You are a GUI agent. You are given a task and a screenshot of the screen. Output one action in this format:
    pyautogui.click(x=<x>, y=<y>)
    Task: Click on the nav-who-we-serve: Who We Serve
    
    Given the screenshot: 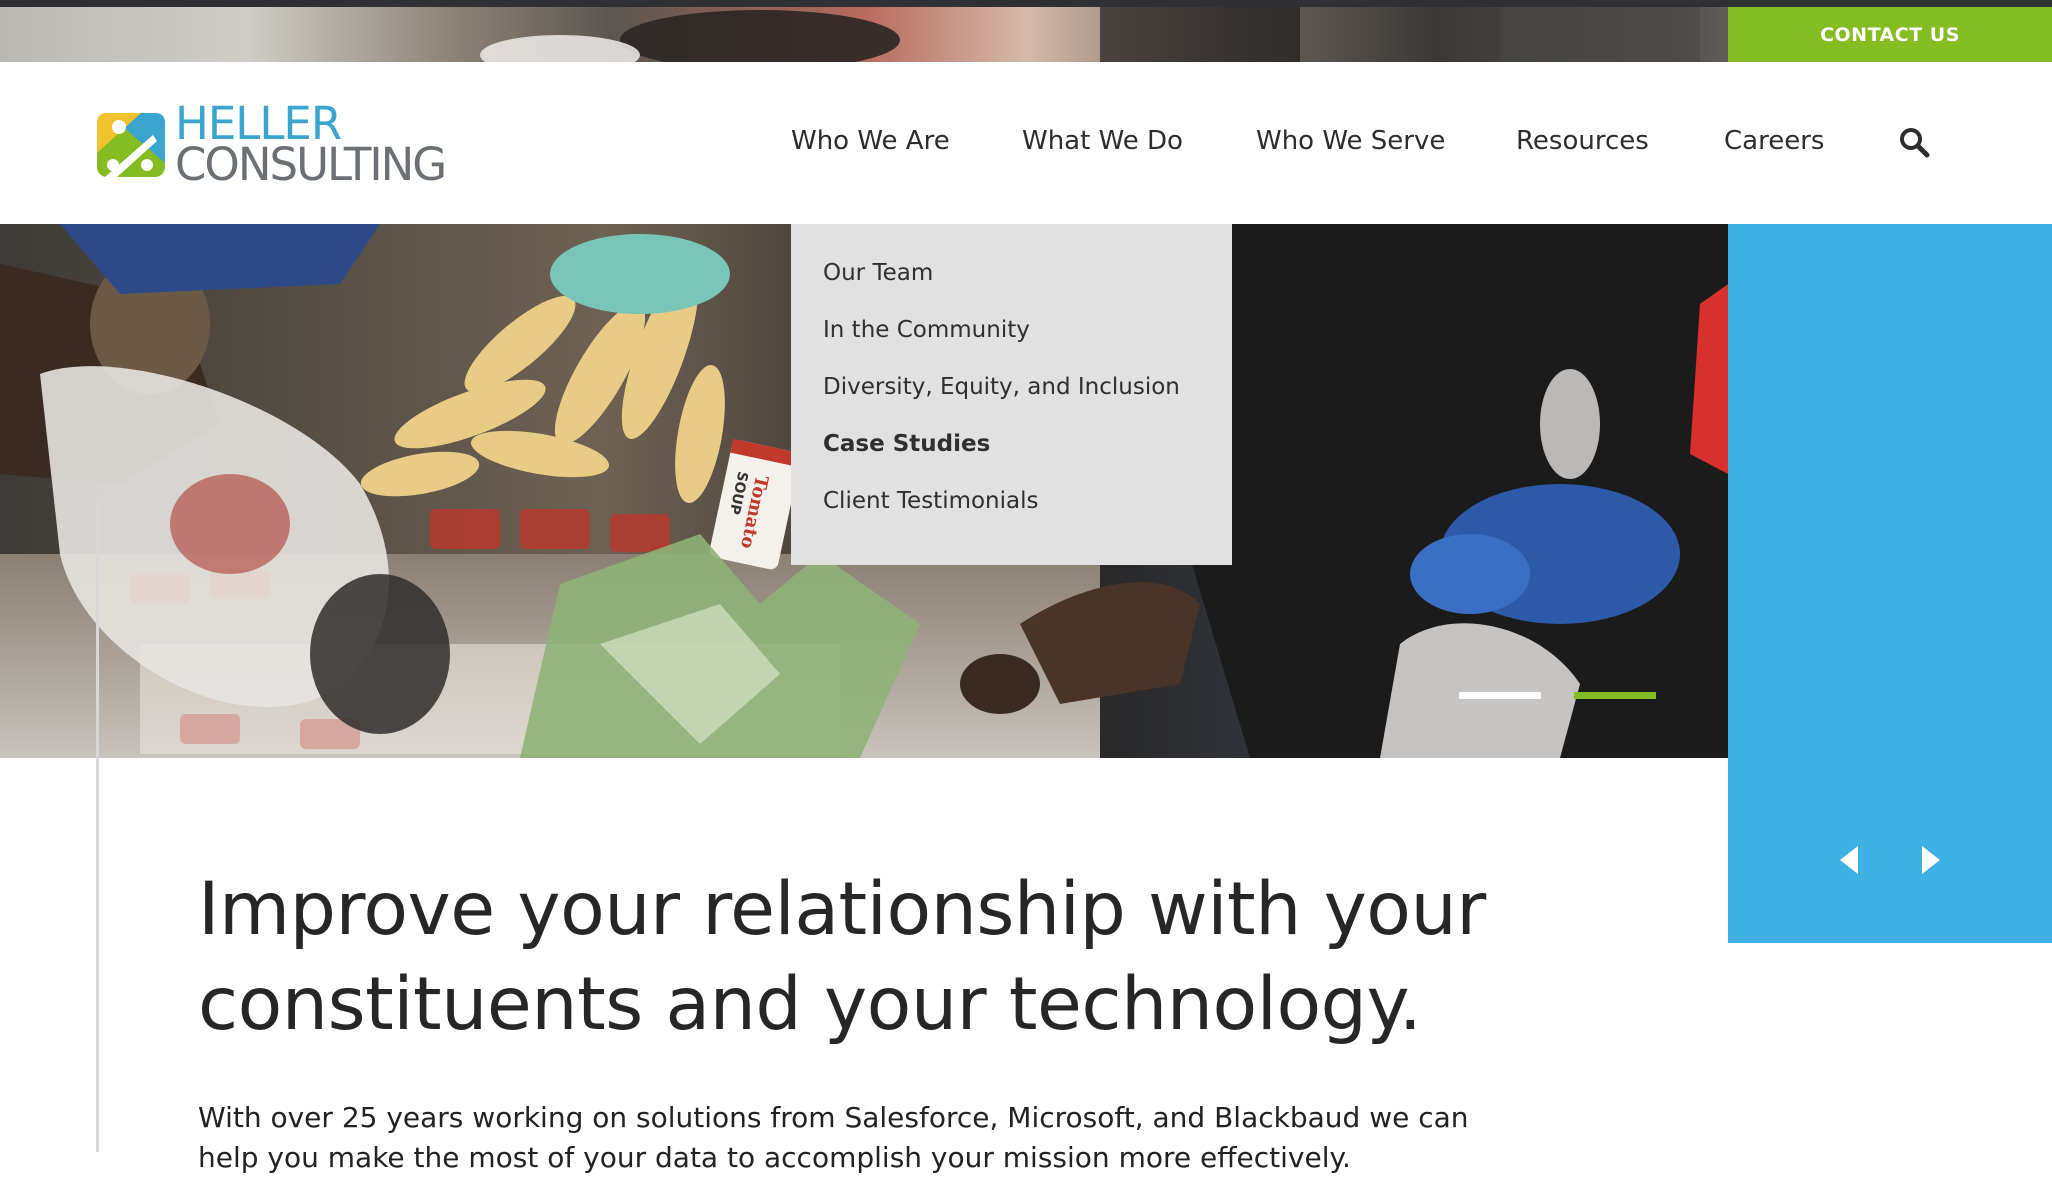 What is the action you would take?
    pyautogui.click(x=1350, y=141)
    